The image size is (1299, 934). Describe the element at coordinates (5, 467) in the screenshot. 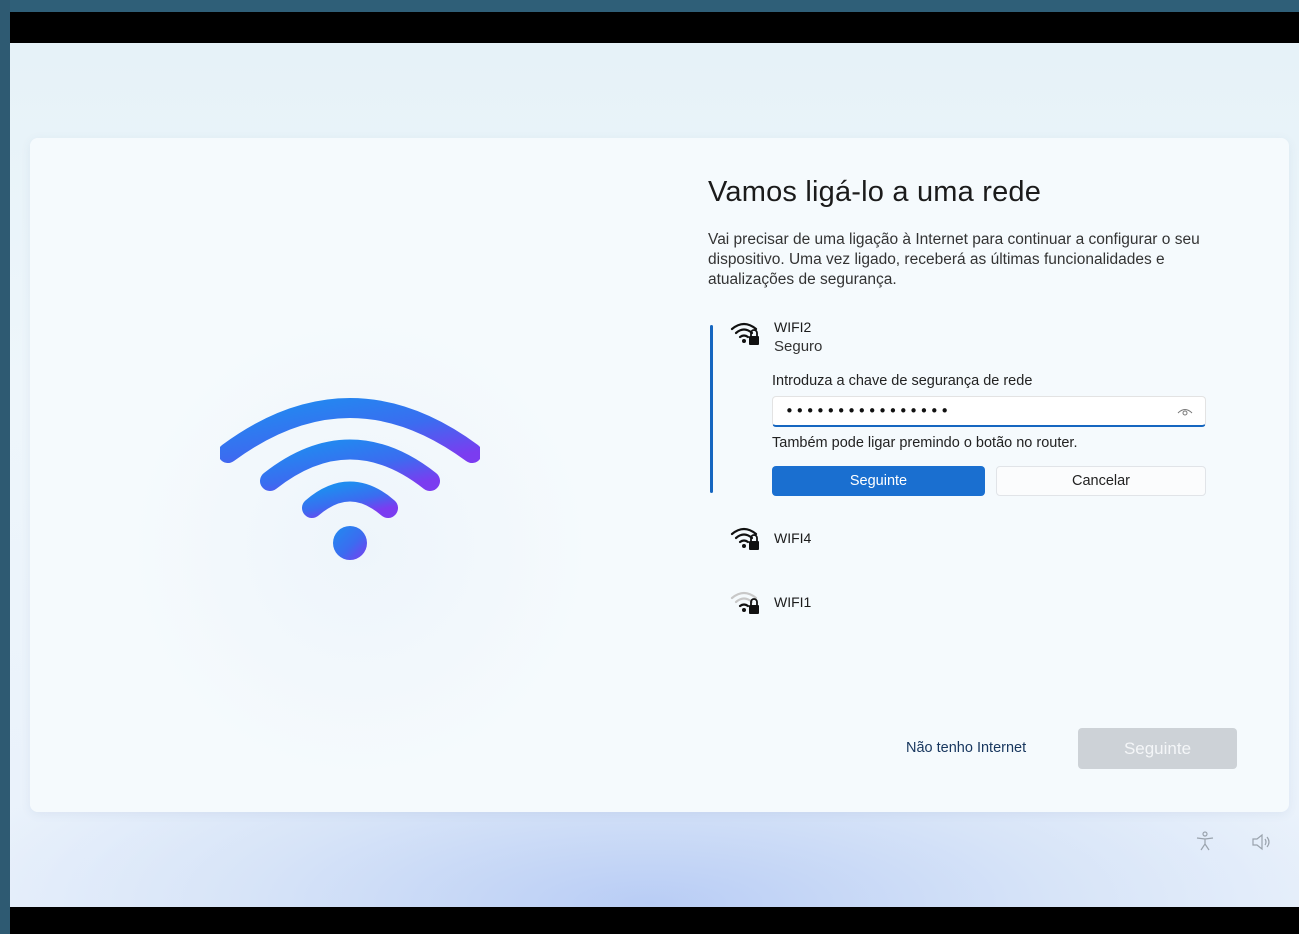

I see `window-left-edge` at that location.